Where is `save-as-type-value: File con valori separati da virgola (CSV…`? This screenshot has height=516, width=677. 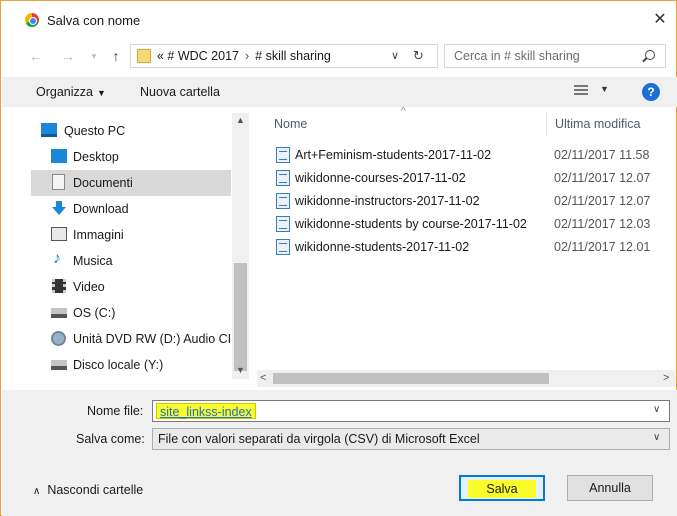 save-as-type-value: File con valori separati da virgola (CSV… is located at coordinates (319, 439).